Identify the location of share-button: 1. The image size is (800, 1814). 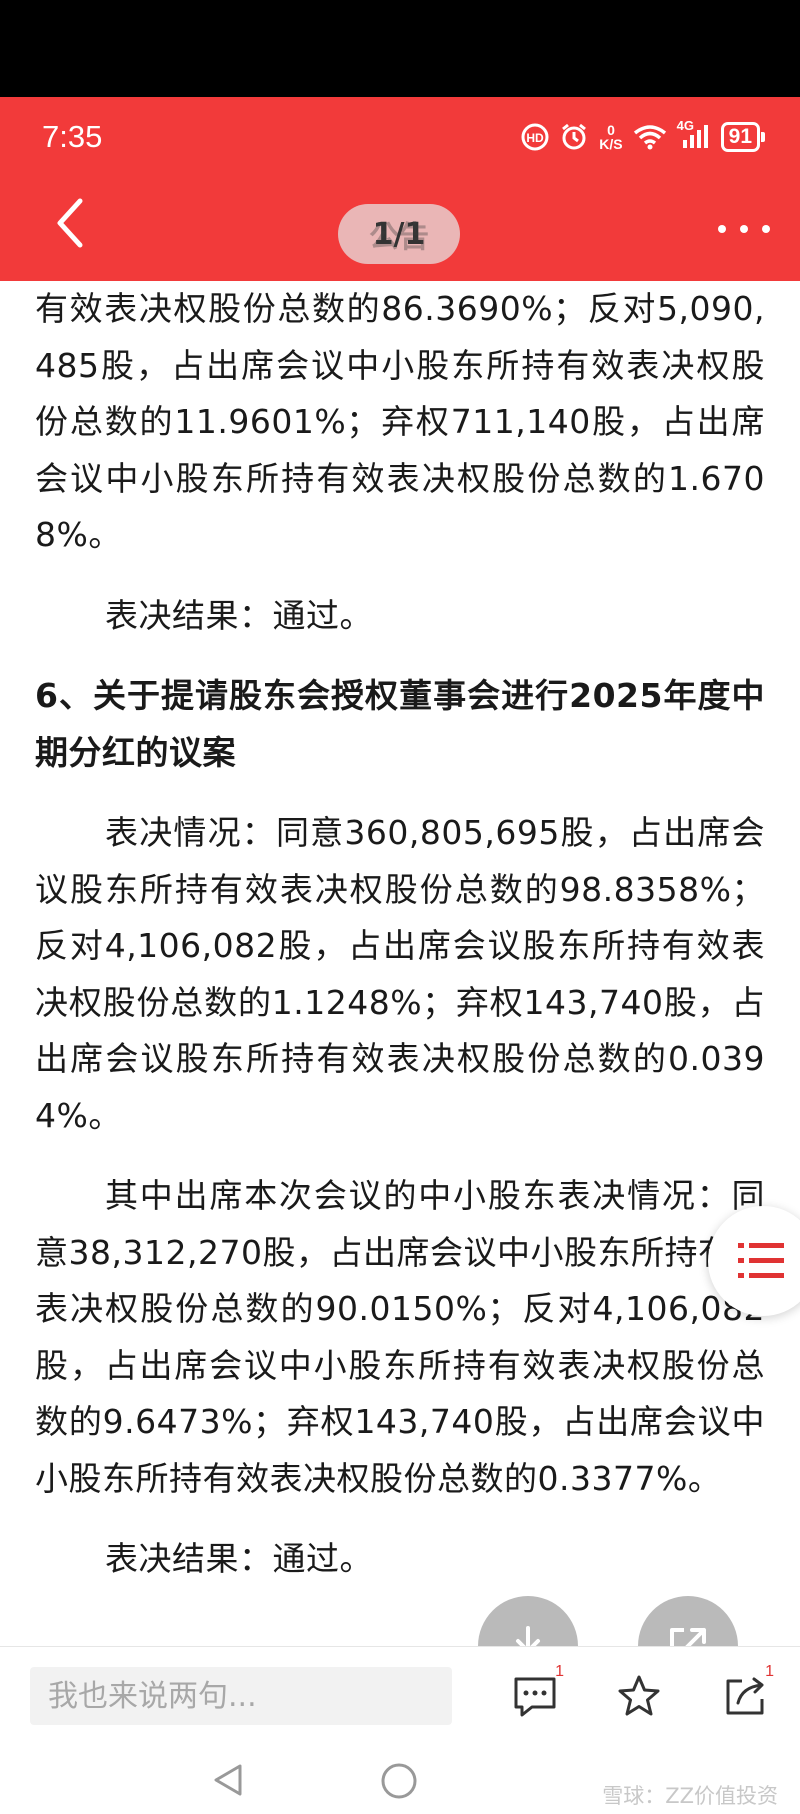
(748, 1691).